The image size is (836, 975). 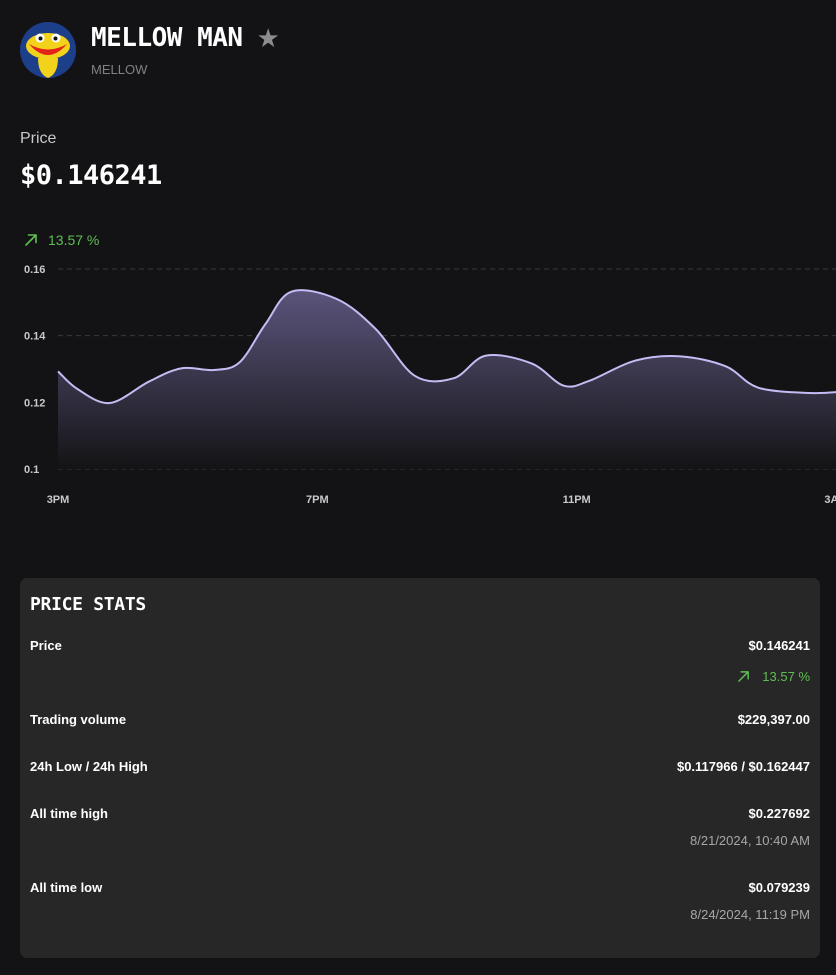 What do you see at coordinates (773, 719) in the screenshot?
I see `stat-volume-value: $229,397.00` at bounding box center [773, 719].